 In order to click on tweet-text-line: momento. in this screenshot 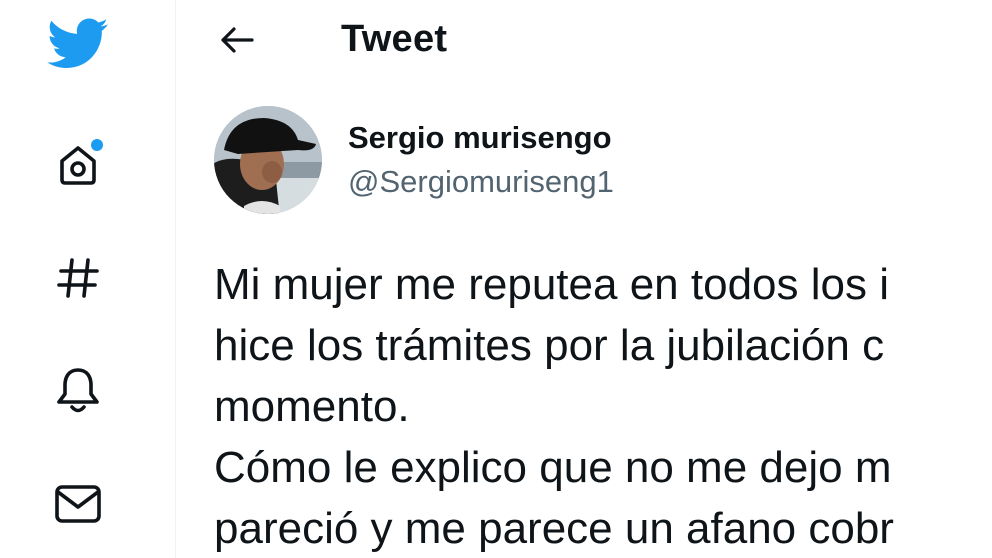, I will do `click(312, 406)`.